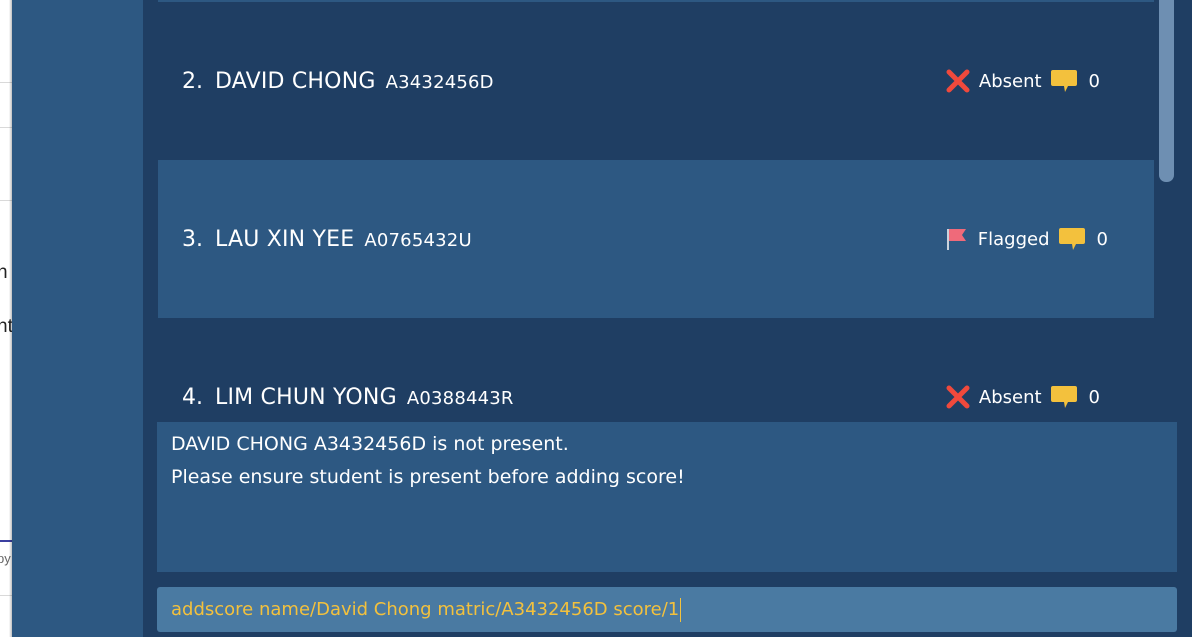  What do you see at coordinates (6, 318) in the screenshot?
I see `background-window: n nt. py` at bounding box center [6, 318].